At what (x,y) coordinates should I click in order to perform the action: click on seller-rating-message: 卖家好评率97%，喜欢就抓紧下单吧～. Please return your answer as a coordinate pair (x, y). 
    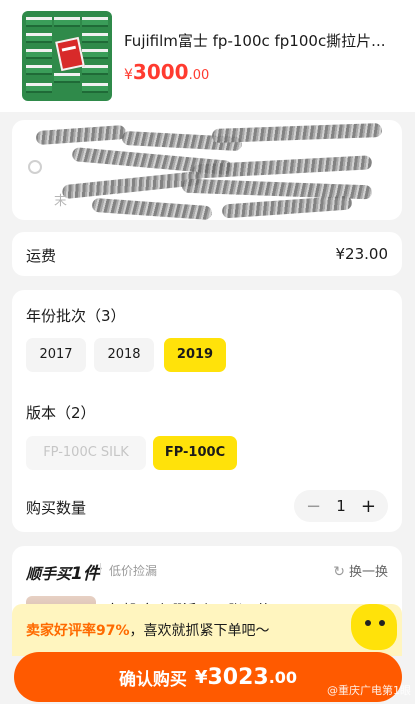
    Looking at the image, I should click on (148, 631).